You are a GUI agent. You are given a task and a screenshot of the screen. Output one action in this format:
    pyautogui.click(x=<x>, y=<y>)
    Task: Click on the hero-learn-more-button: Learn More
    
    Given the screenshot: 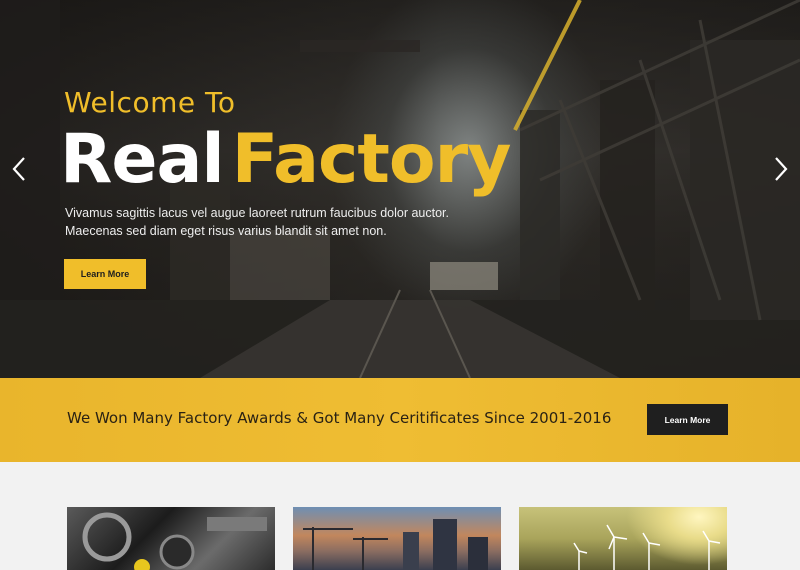 What is the action you would take?
    pyautogui.click(x=105, y=274)
    